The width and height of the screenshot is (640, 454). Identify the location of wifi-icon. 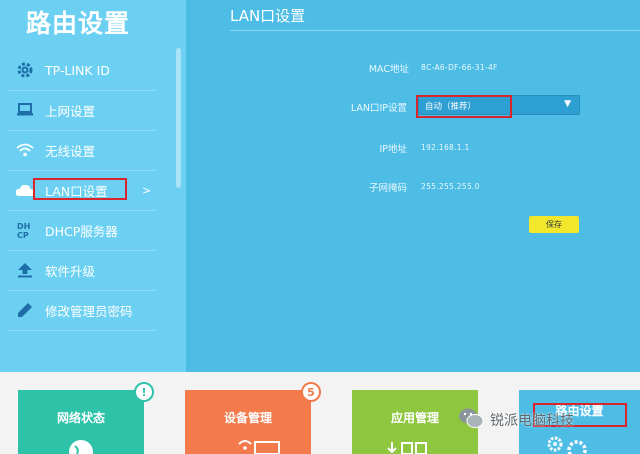
(25, 150).